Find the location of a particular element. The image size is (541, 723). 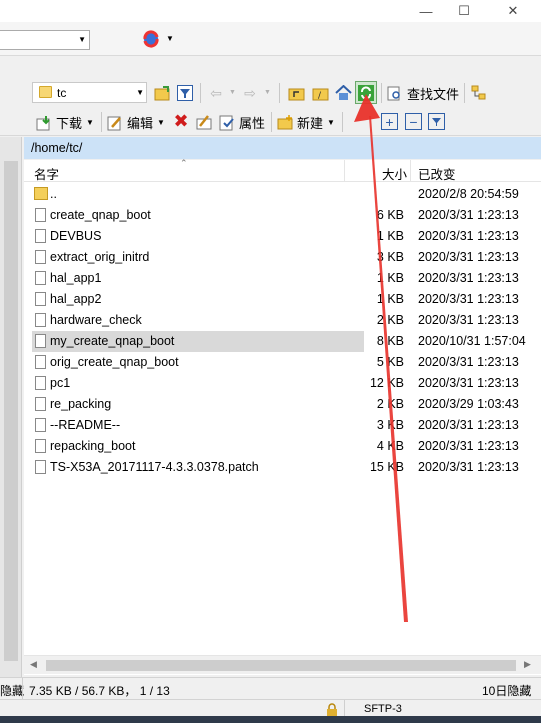

refresh-icon is located at coordinates (366, 92).